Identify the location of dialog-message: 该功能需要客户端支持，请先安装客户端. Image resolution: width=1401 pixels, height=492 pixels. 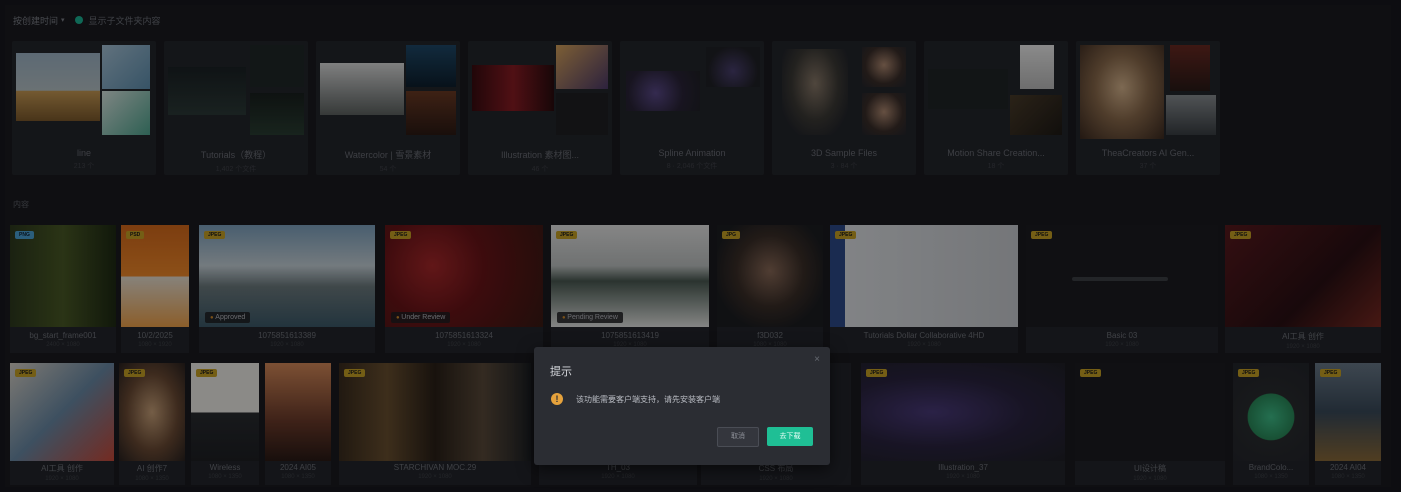
(648, 399).